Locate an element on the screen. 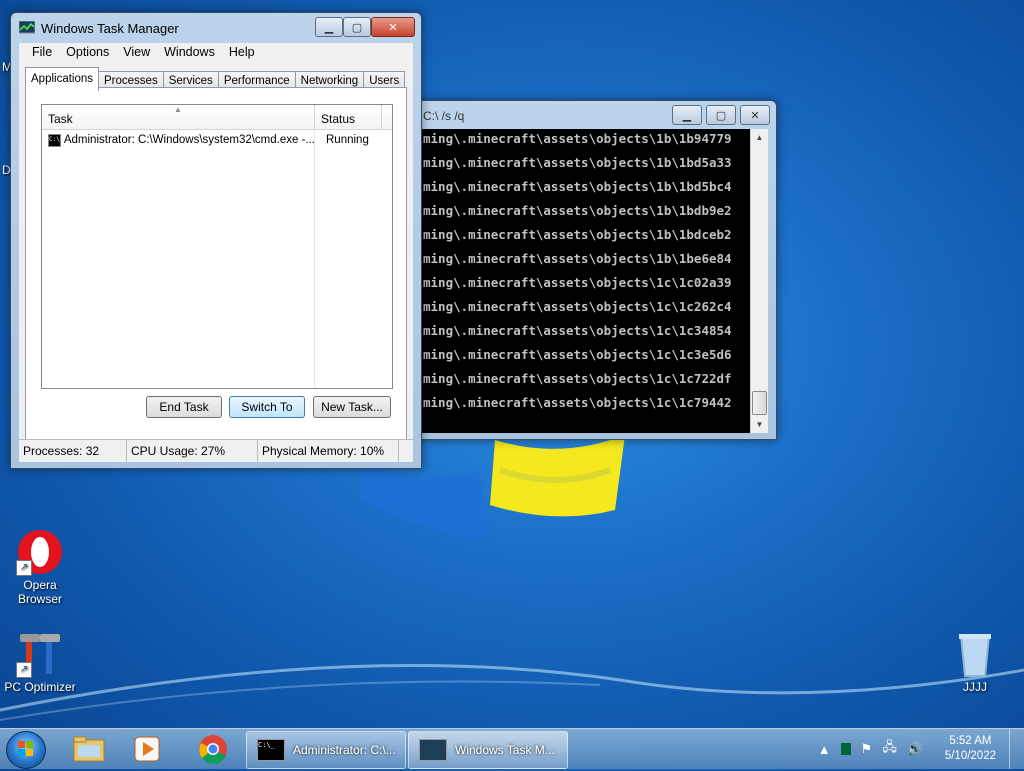 This screenshot has width=1024, height=771. folder-icon is located at coordinates (89, 749).